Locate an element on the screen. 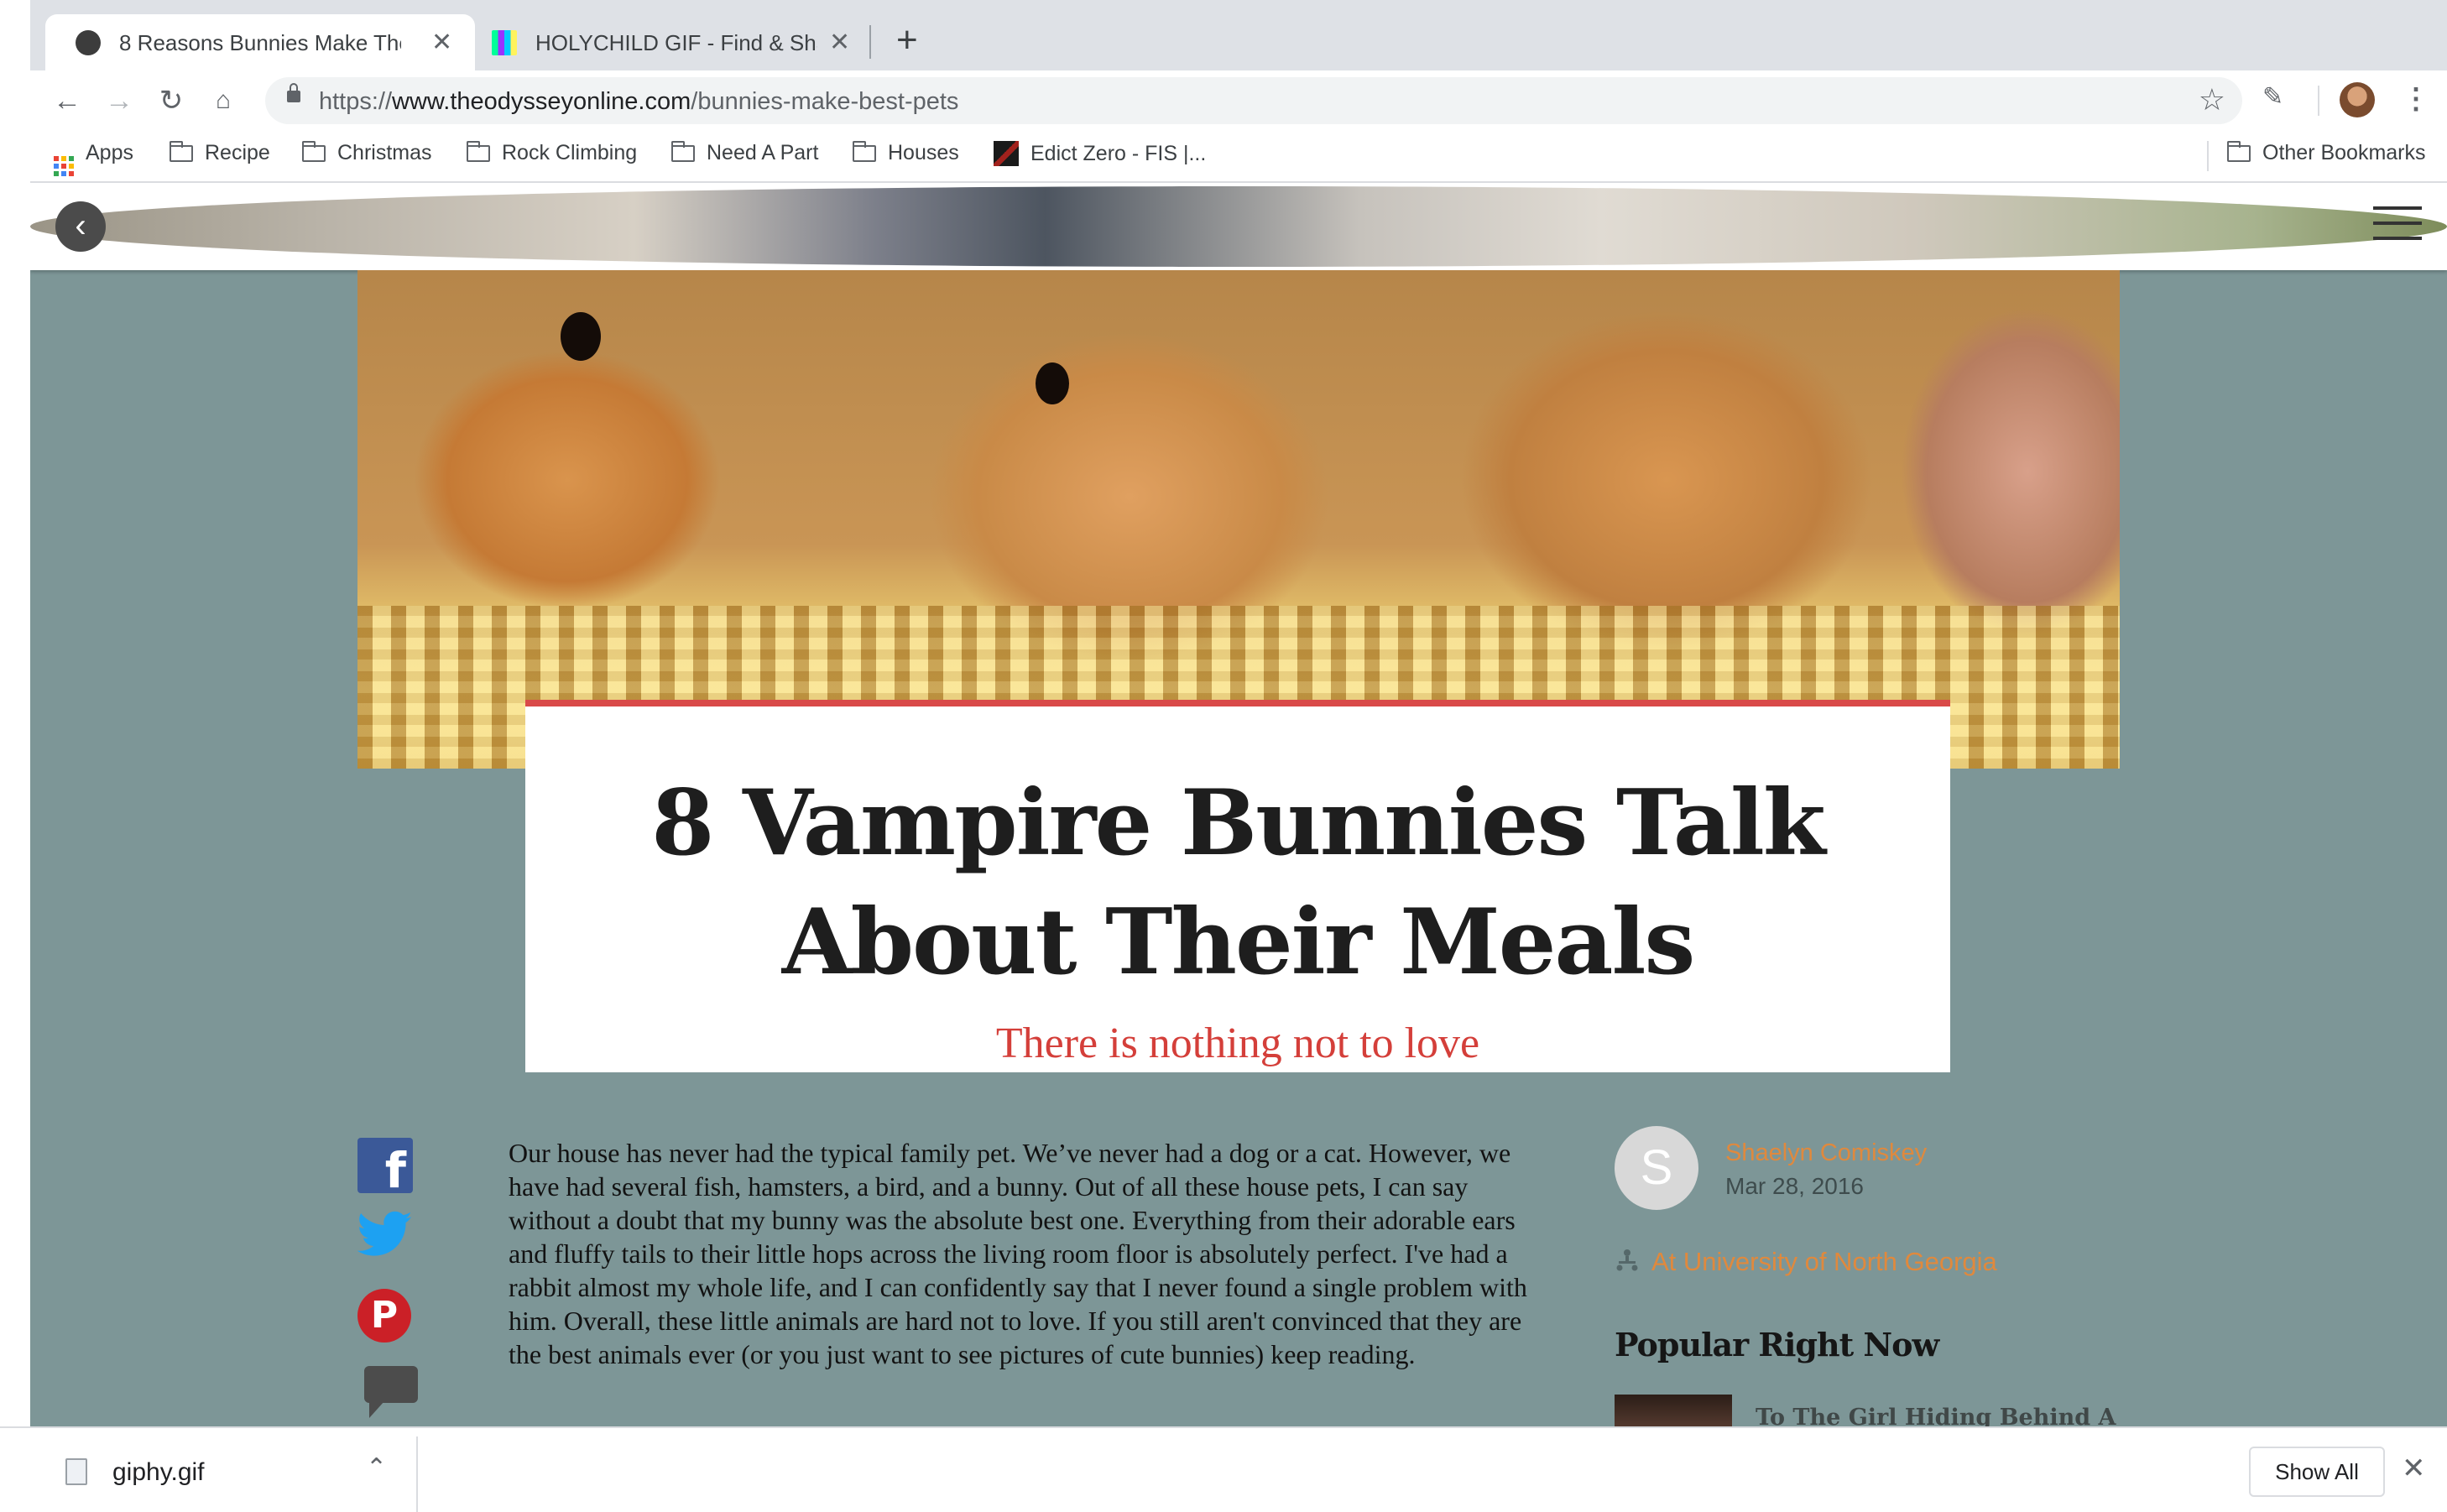 This screenshot has width=2447, height=1512. tab-title: HOLYCHILD GIF - Find & Share is located at coordinates (676, 43).